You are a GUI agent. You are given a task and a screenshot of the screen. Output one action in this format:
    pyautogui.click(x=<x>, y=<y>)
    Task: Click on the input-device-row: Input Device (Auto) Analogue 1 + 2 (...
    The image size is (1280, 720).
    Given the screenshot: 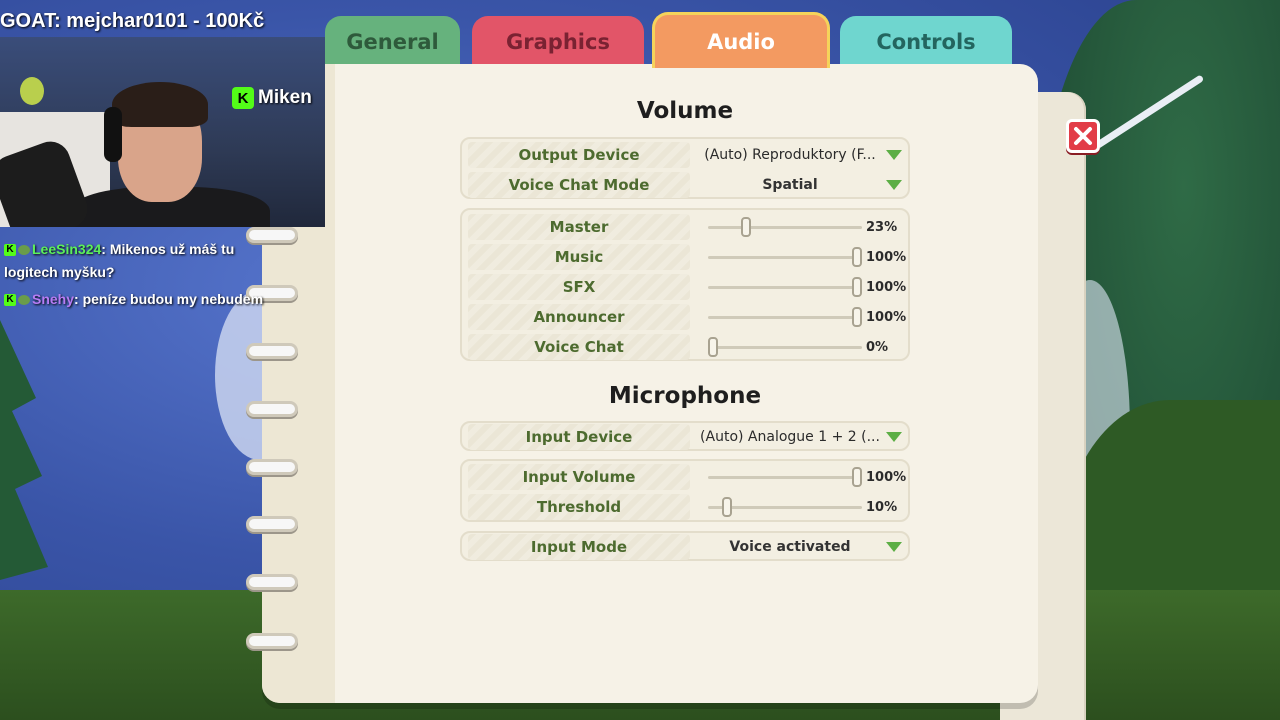 What is the action you would take?
    pyautogui.click(x=686, y=437)
    